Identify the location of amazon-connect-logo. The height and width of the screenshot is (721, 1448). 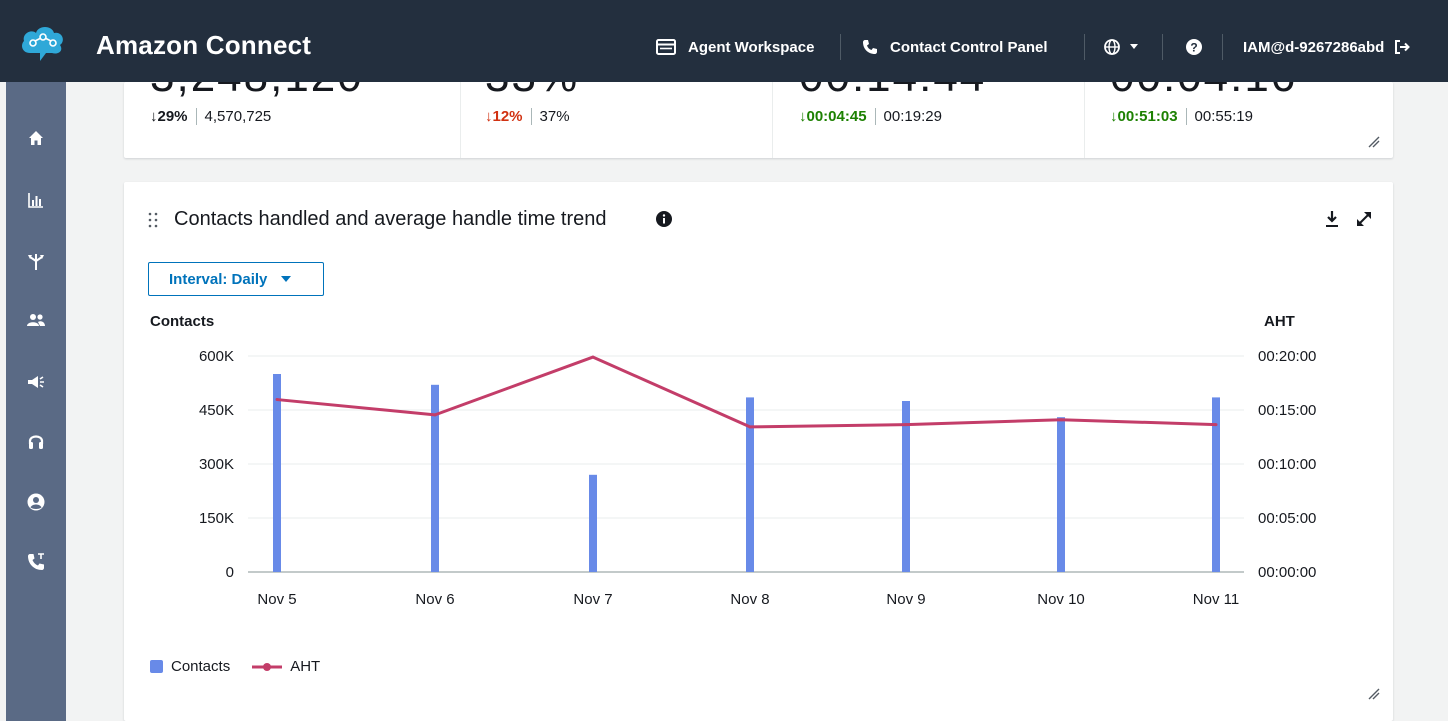
(43, 43).